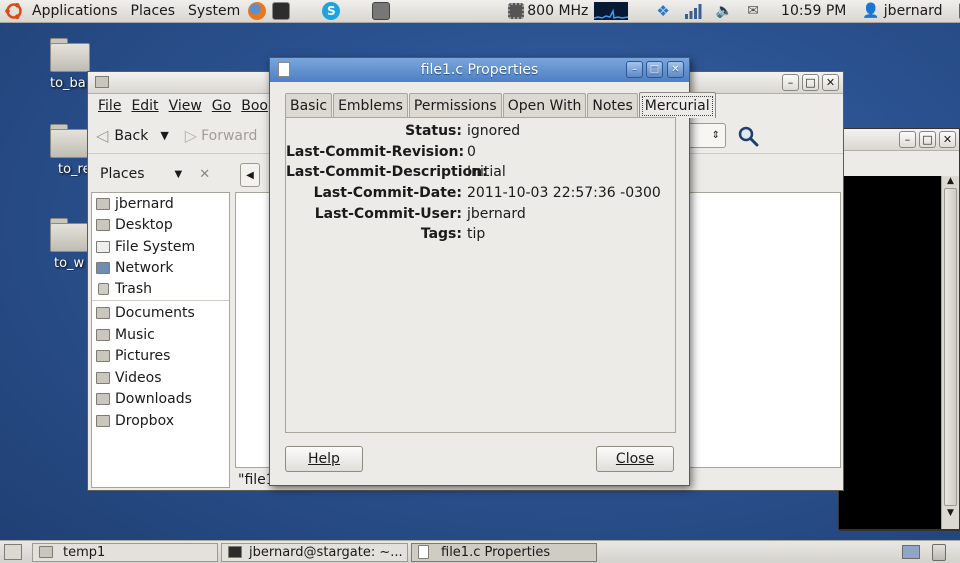 The width and height of the screenshot is (960, 563). What do you see at coordinates (160, 314) in the screenshot?
I see `sidebar-item-documents: Documents` at bounding box center [160, 314].